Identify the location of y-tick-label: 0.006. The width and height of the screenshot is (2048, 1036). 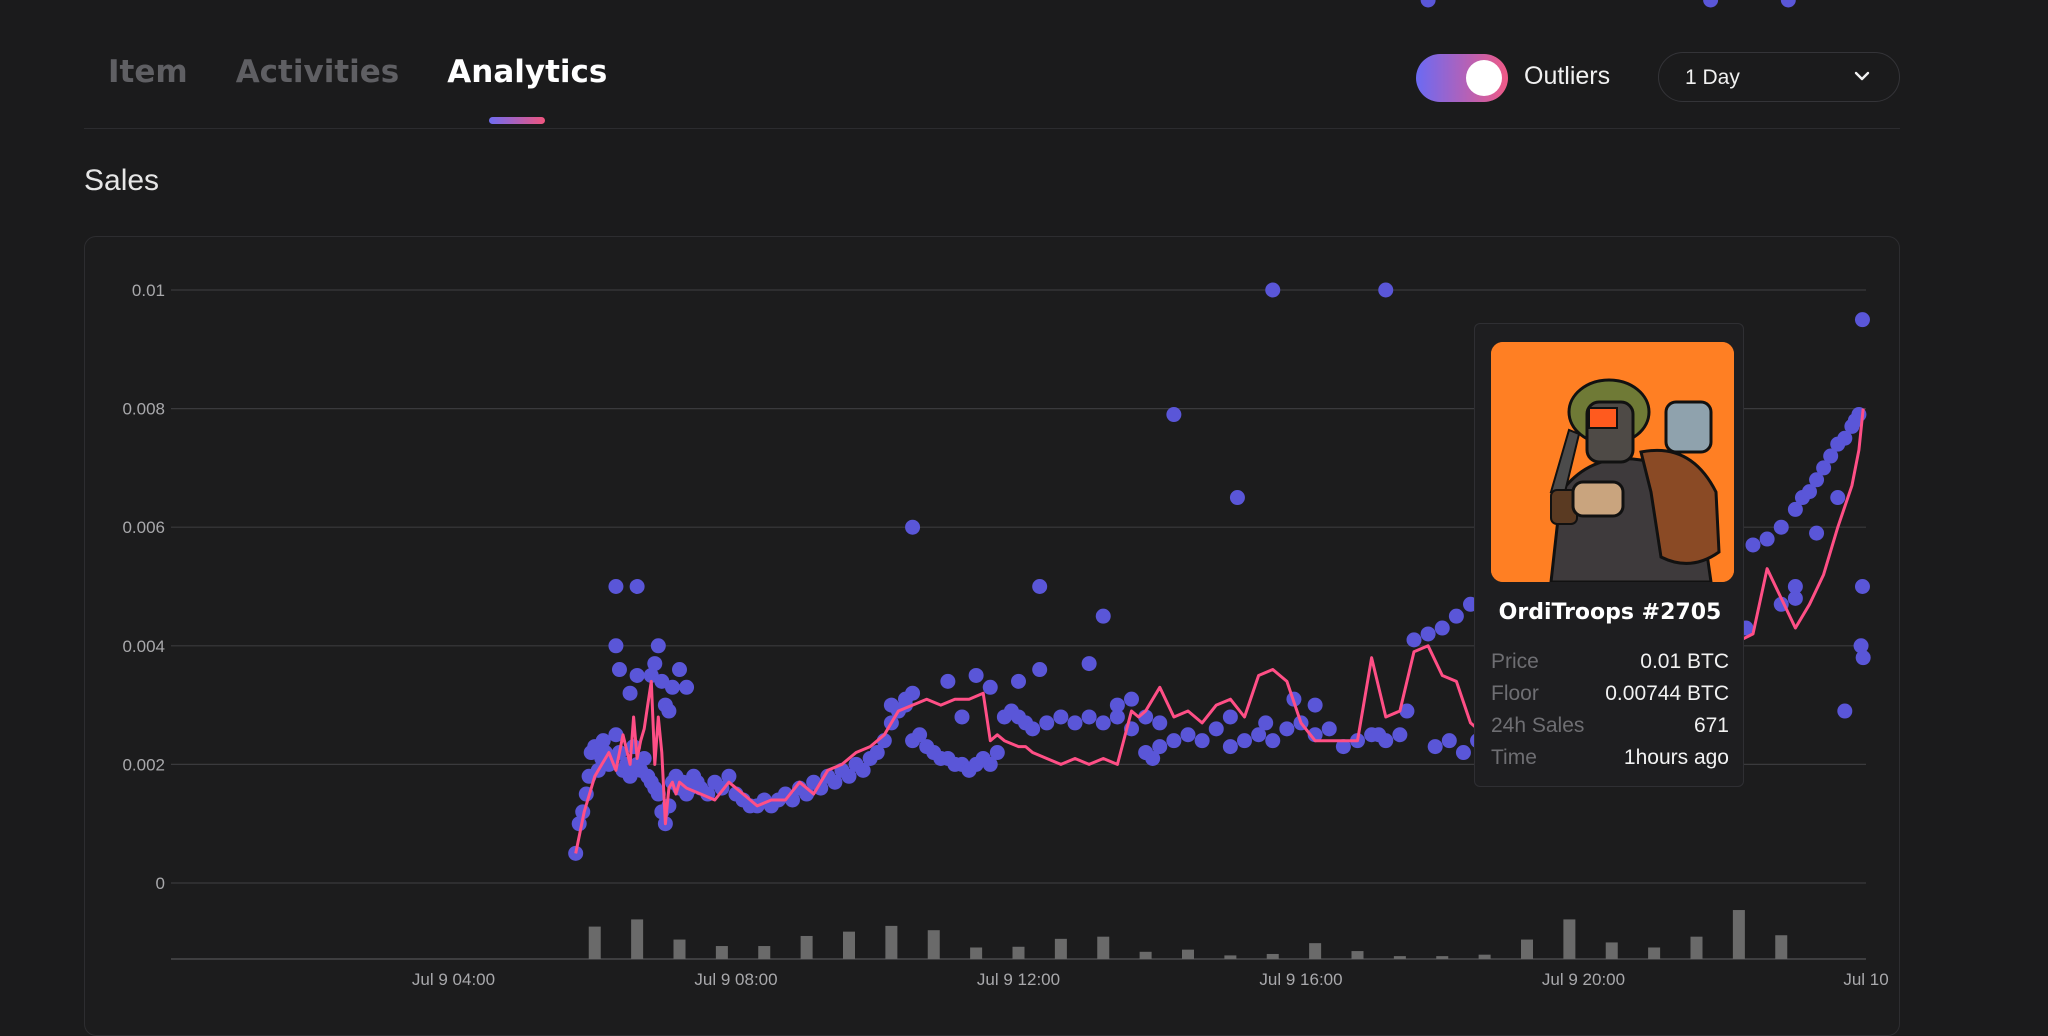
(143, 527).